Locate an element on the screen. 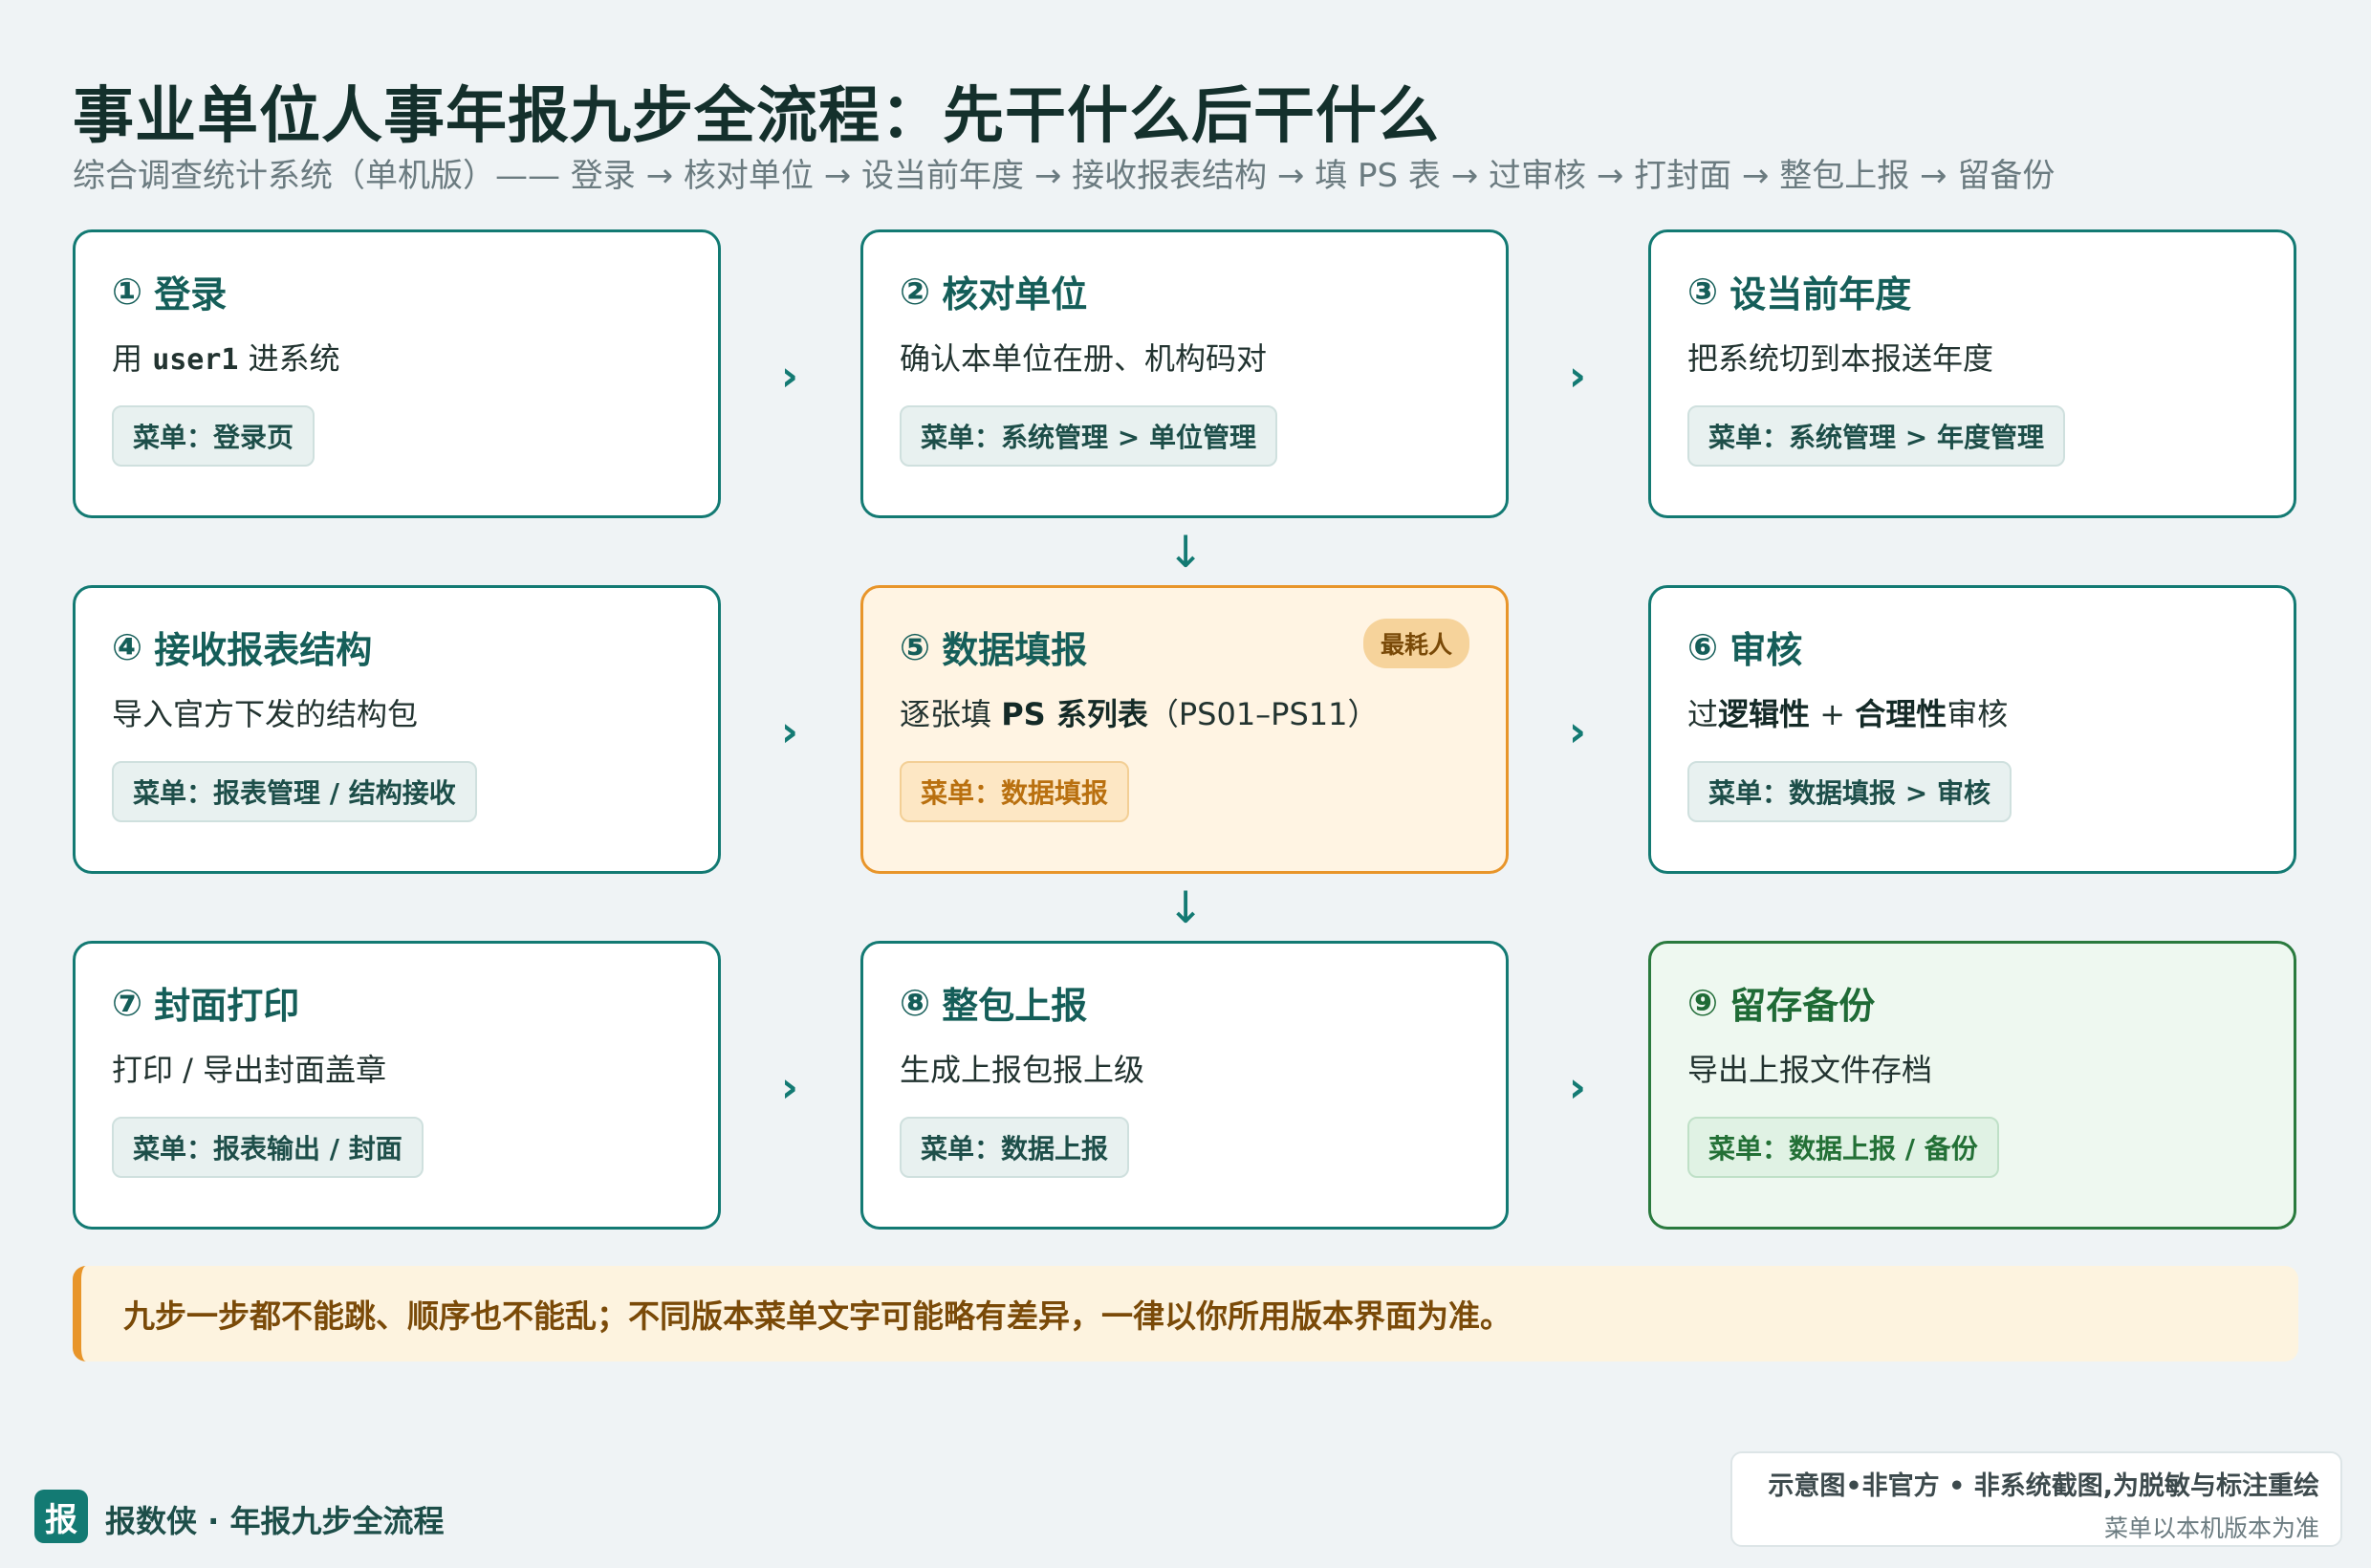 This screenshot has width=2371, height=1568. disclaimer-box: 示意图•非官方 • 非系统截图,为脱敏与标注重绘 菜单以本机版本为准 is located at coordinates (2036, 1499).